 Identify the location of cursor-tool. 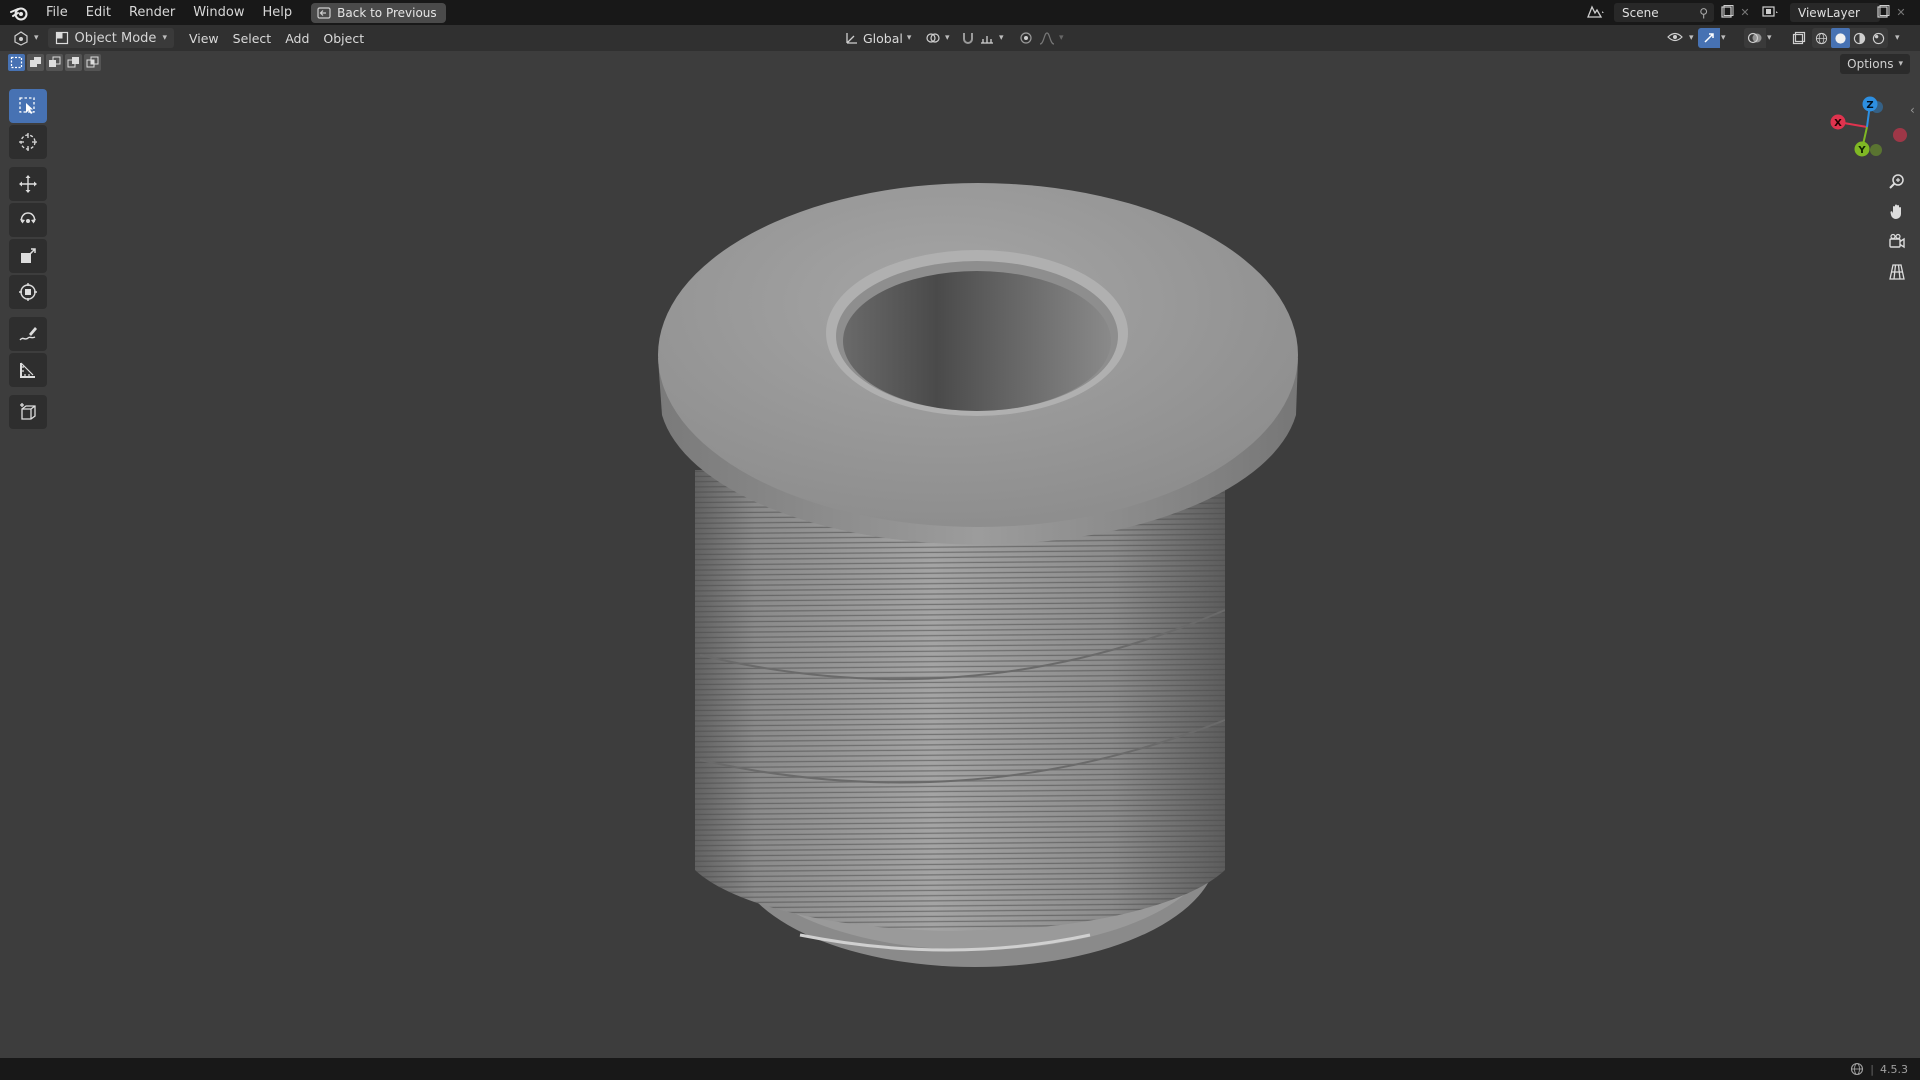
(28, 142).